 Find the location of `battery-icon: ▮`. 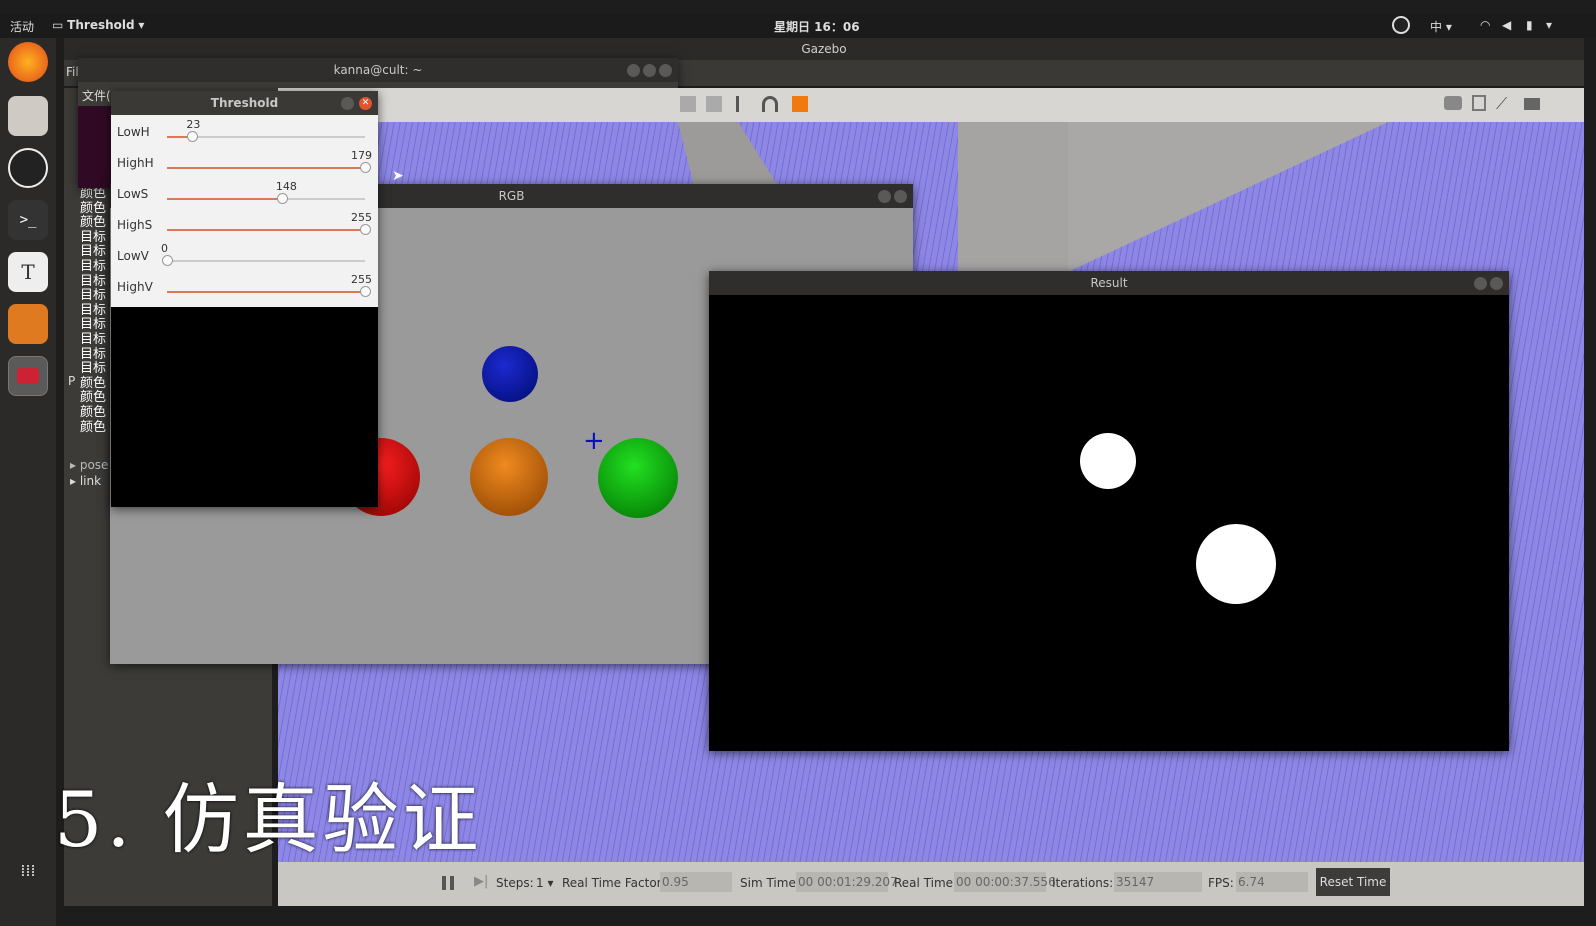

battery-icon: ▮ is located at coordinates (1529, 25).